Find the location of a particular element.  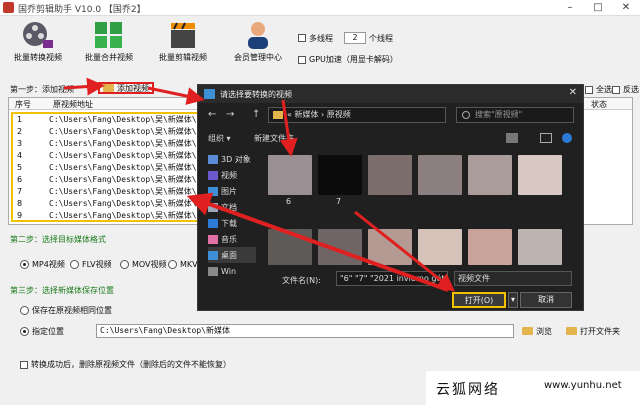

batch-convert-button: 批量转换视频 is located at coordinates (38, 43).